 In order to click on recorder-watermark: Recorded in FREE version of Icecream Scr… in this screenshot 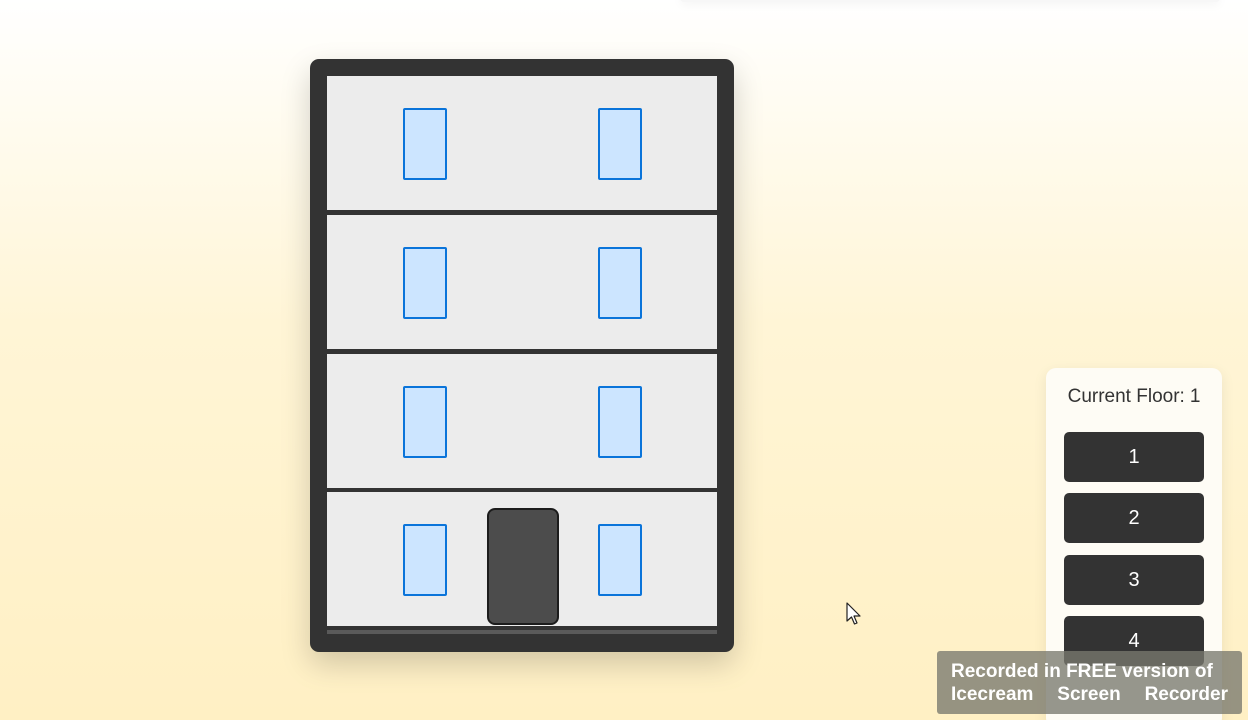, I will do `click(1089, 682)`.